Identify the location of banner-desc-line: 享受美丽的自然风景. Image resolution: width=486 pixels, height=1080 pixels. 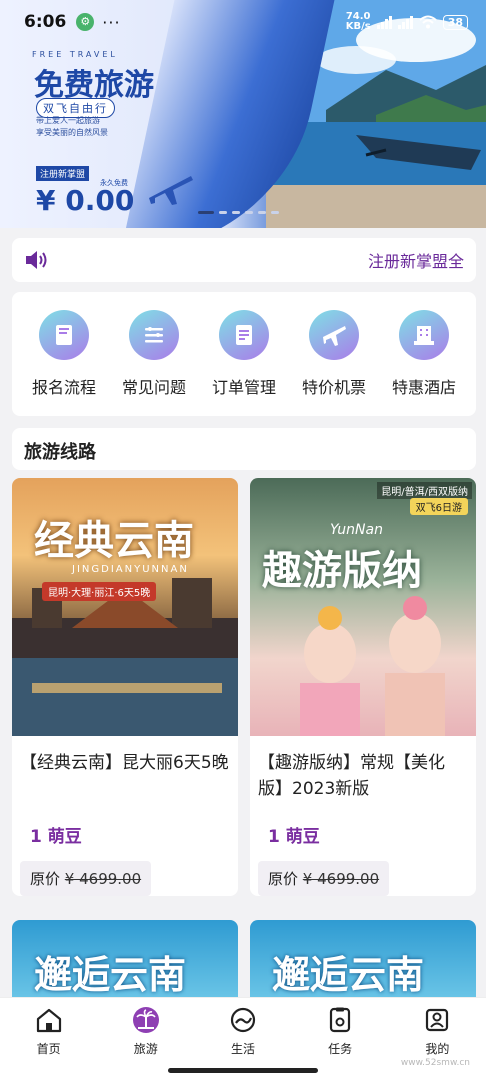
(72, 132).